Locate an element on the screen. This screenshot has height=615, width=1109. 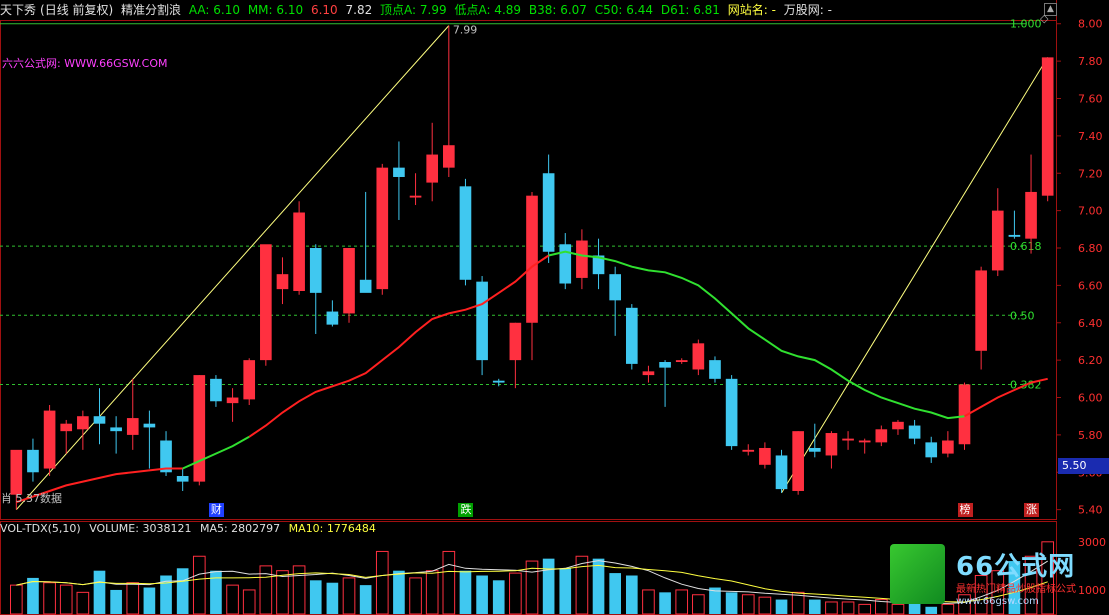
event-marker: 涨 is located at coordinates (1032, 510).